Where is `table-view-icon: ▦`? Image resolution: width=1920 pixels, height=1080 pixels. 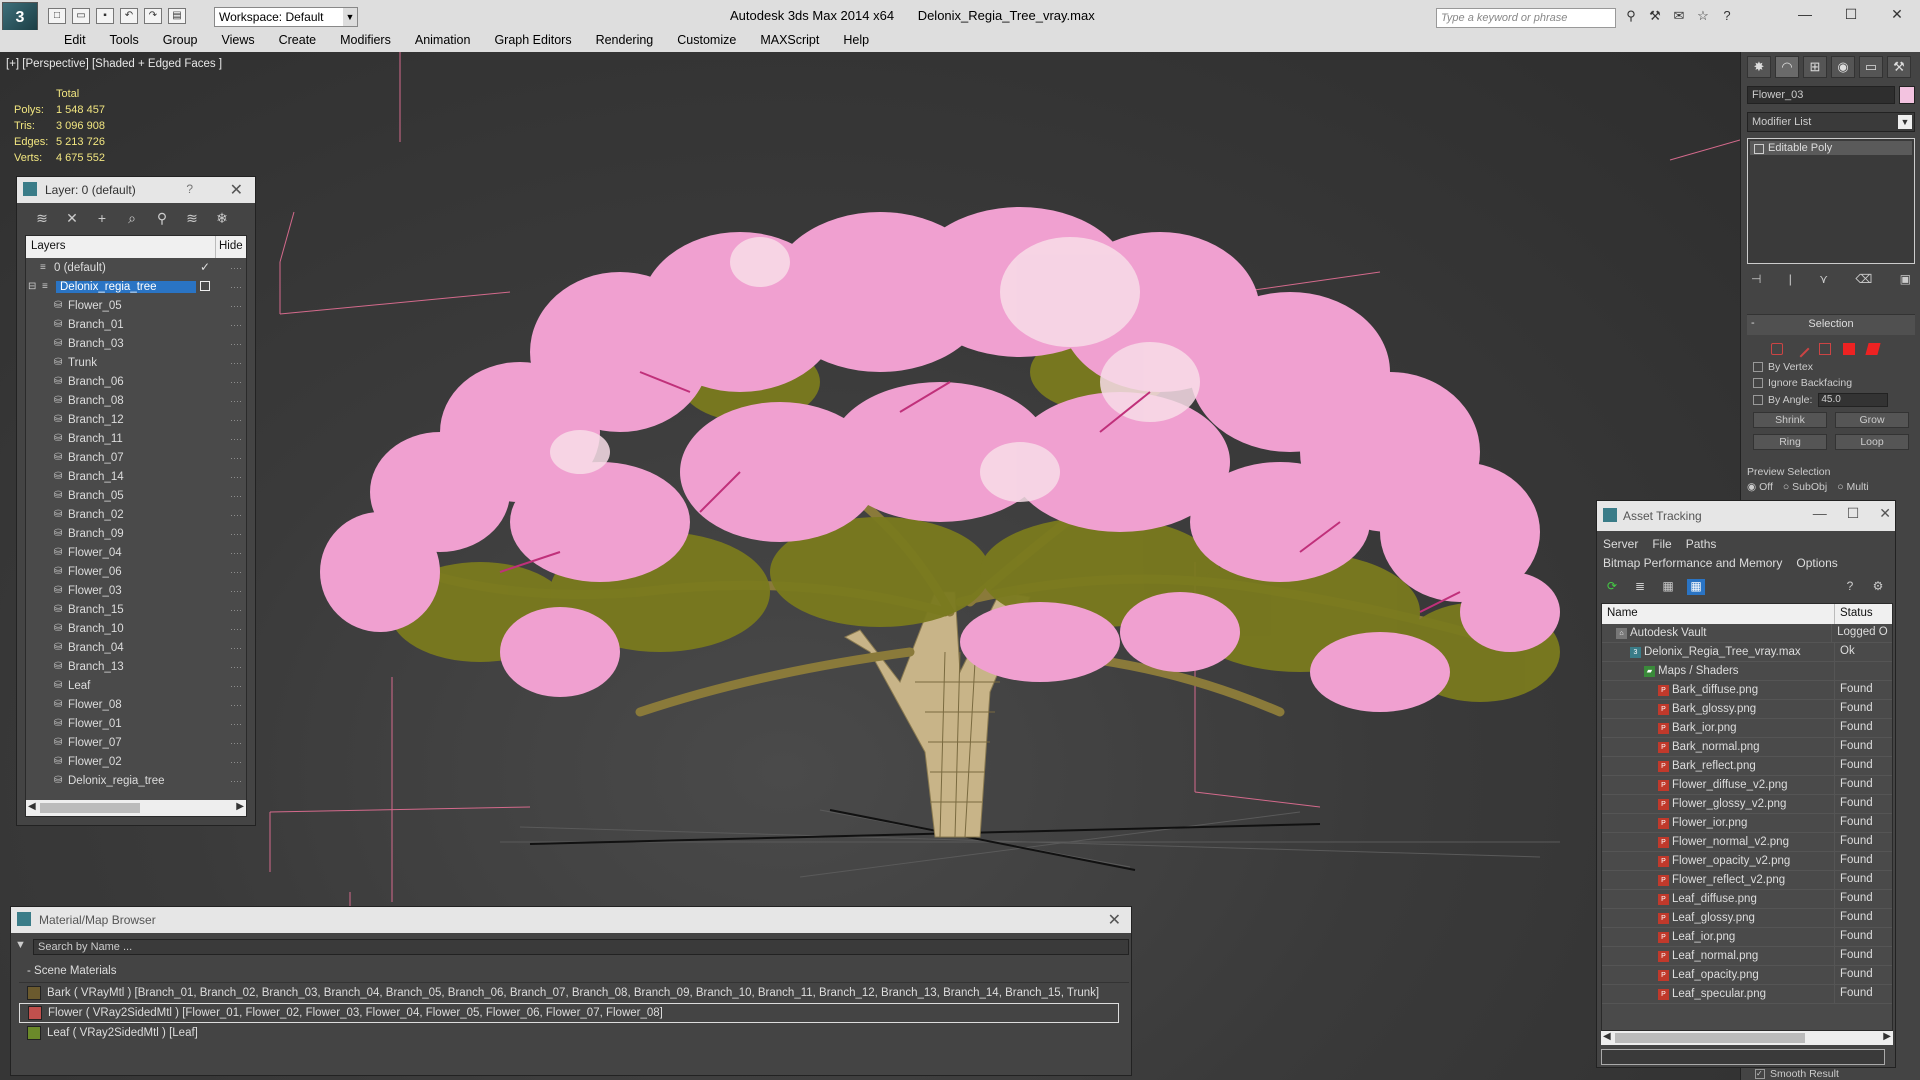
table-view-icon: ▦ is located at coordinates (1696, 587).